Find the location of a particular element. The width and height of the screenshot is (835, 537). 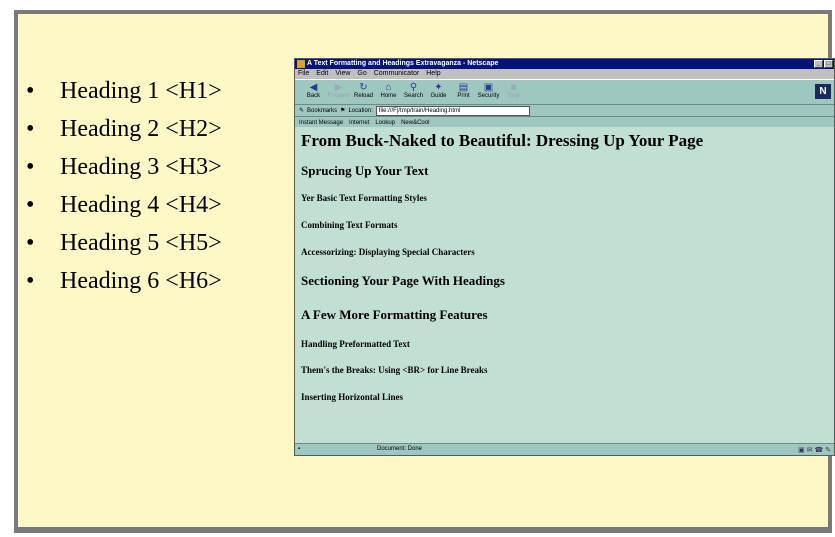

lock-icon: ▣ is located at coordinates (488, 87).